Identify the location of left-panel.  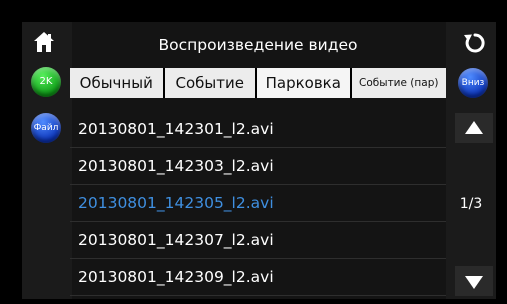
(47, 160).